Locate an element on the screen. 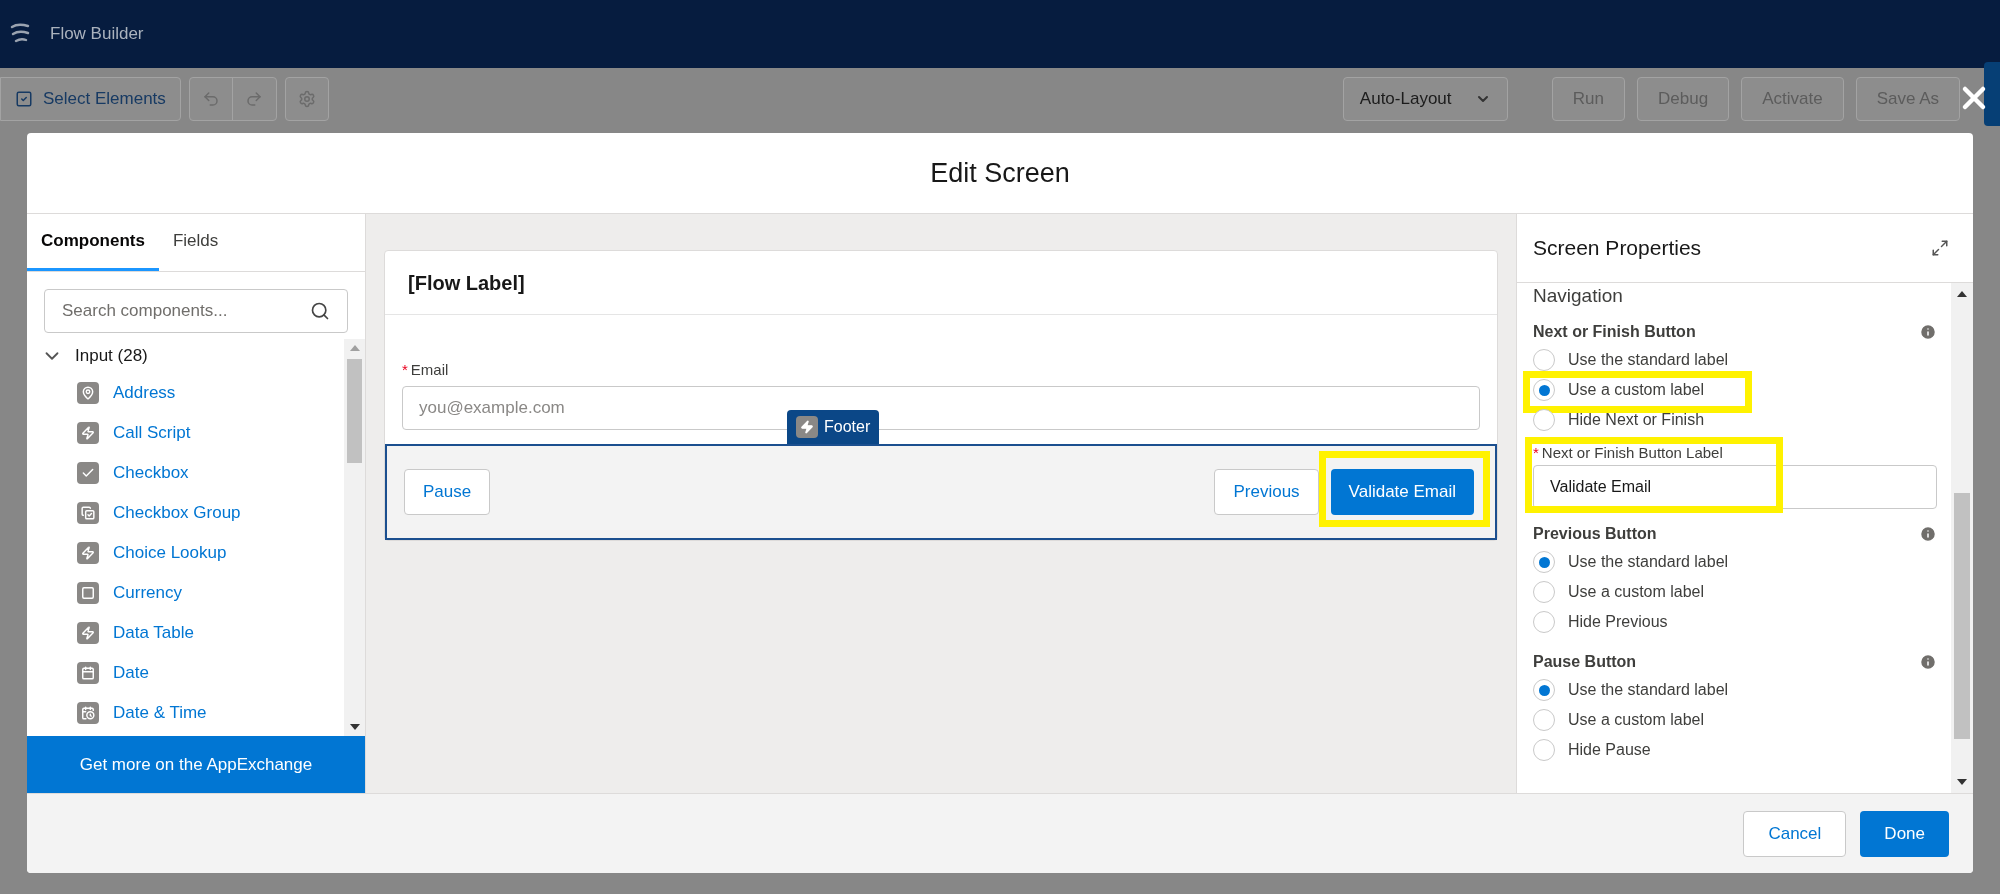 The width and height of the screenshot is (2000, 894). section-title: Navigation is located at coordinates (1578, 296).